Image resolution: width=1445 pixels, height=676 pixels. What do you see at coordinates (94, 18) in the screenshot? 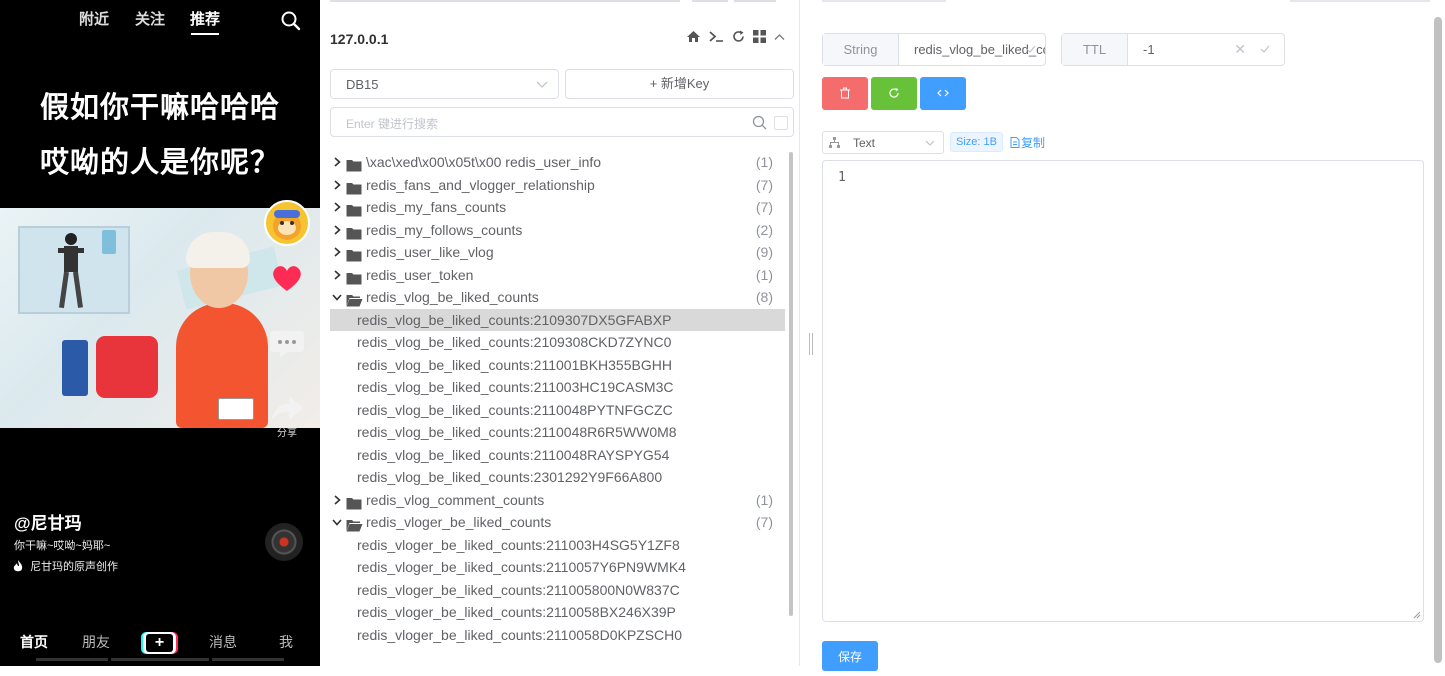
I see `tab-nearby: 附近` at bounding box center [94, 18].